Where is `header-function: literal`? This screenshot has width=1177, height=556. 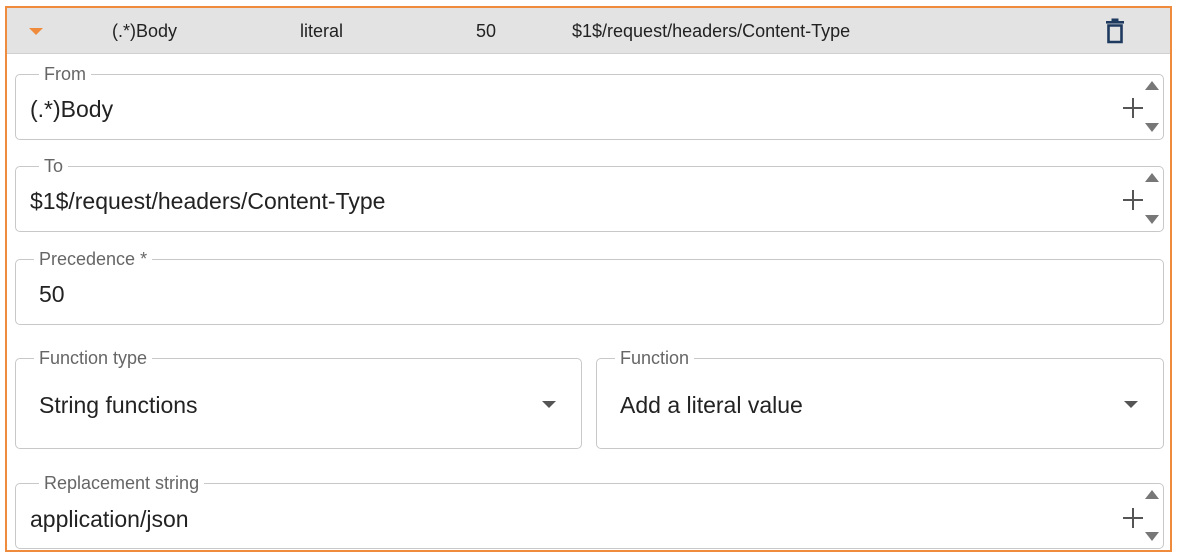
header-function: literal is located at coordinates (322, 31).